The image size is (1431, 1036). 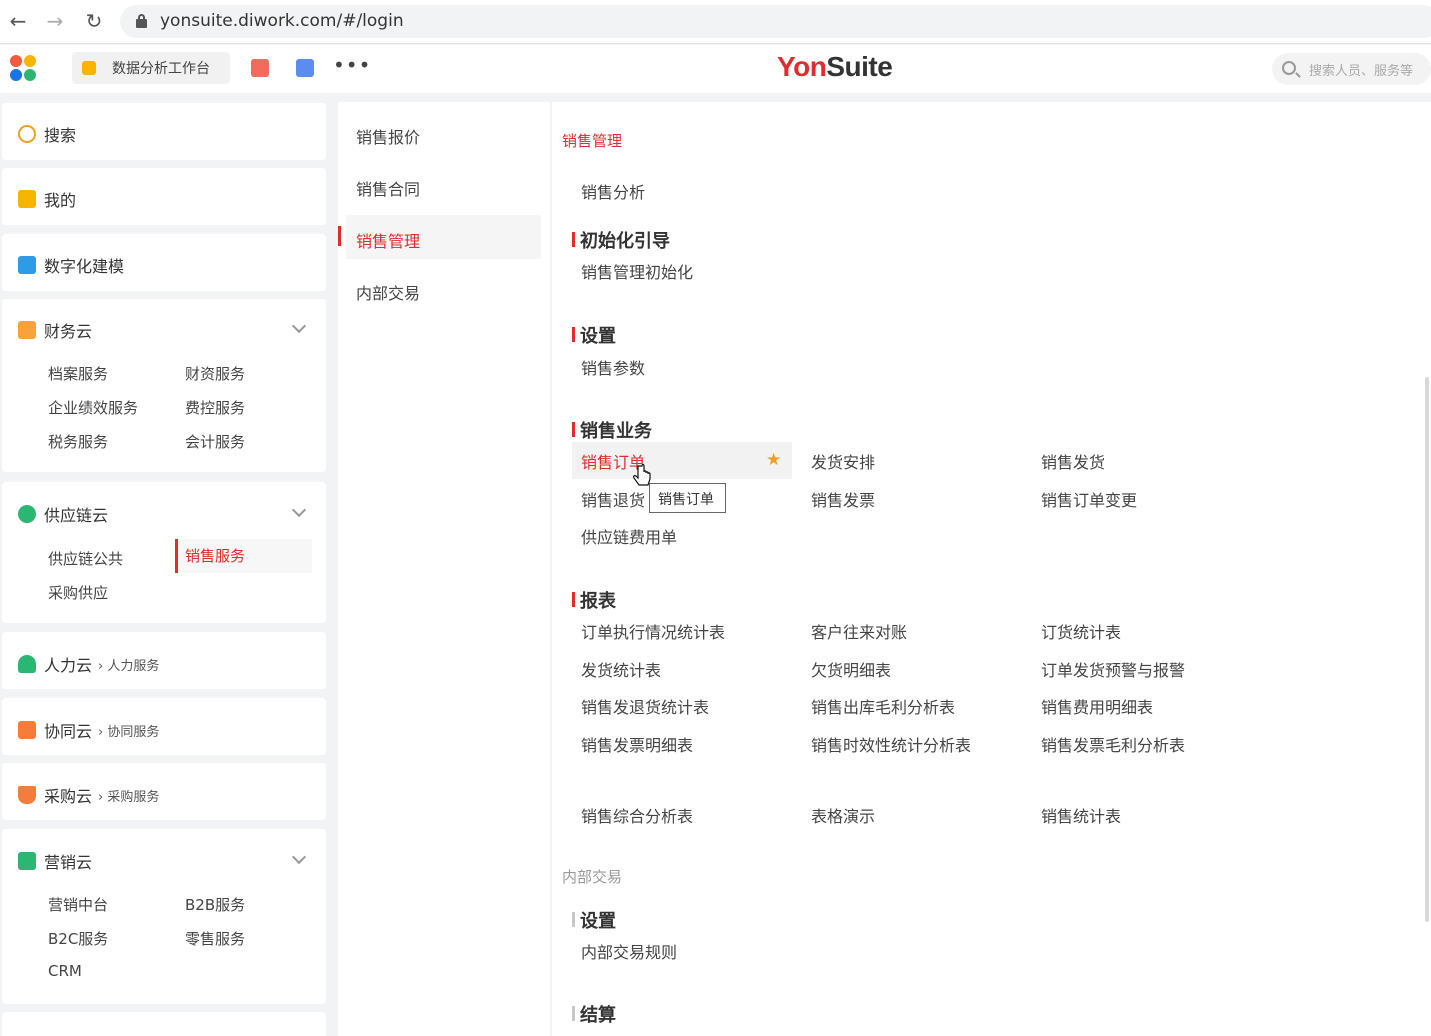 I want to click on group-title-internal-trade: 内部交易, so click(x=592, y=877).